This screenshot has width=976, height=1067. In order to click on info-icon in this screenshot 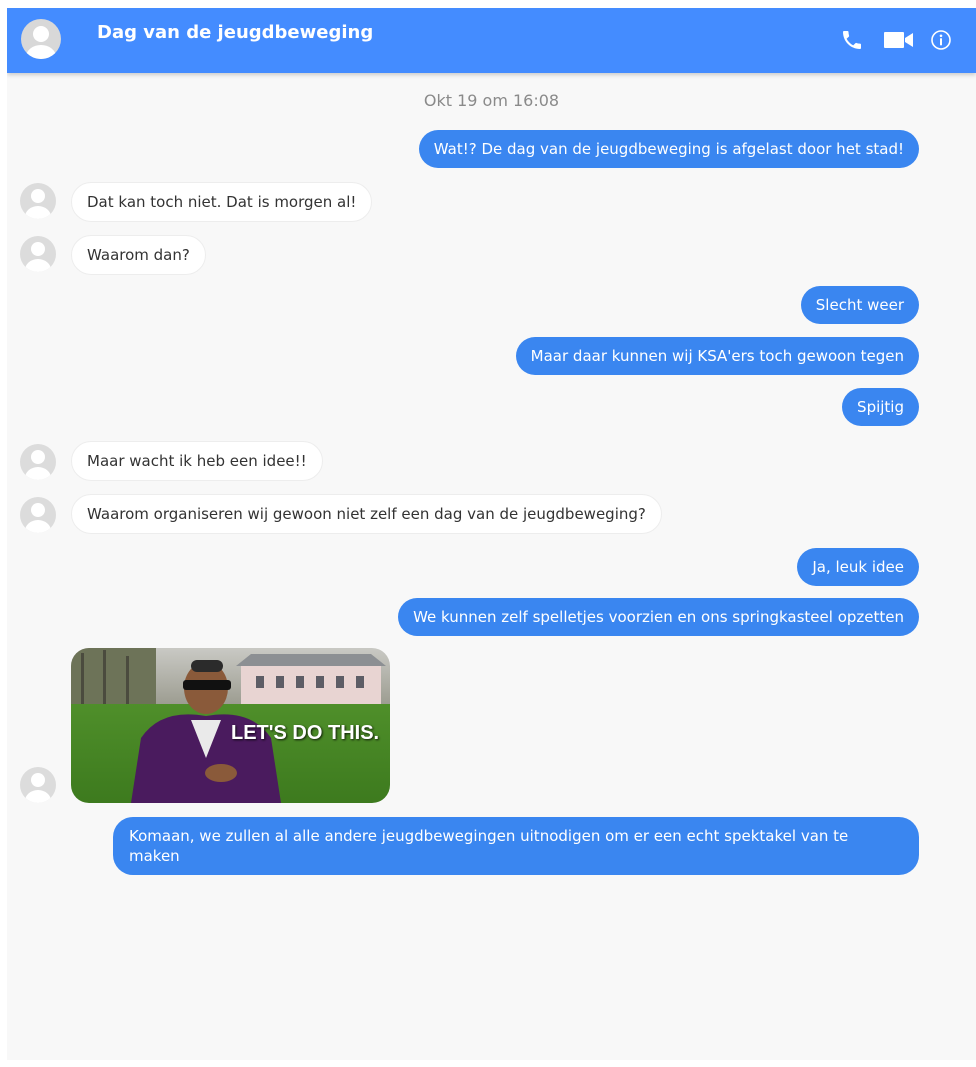, I will do `click(941, 40)`.